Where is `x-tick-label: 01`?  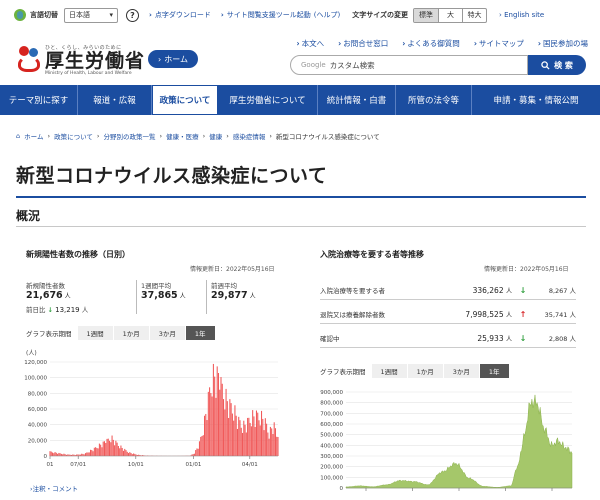 x-tick-label: 01 is located at coordinates (50, 465).